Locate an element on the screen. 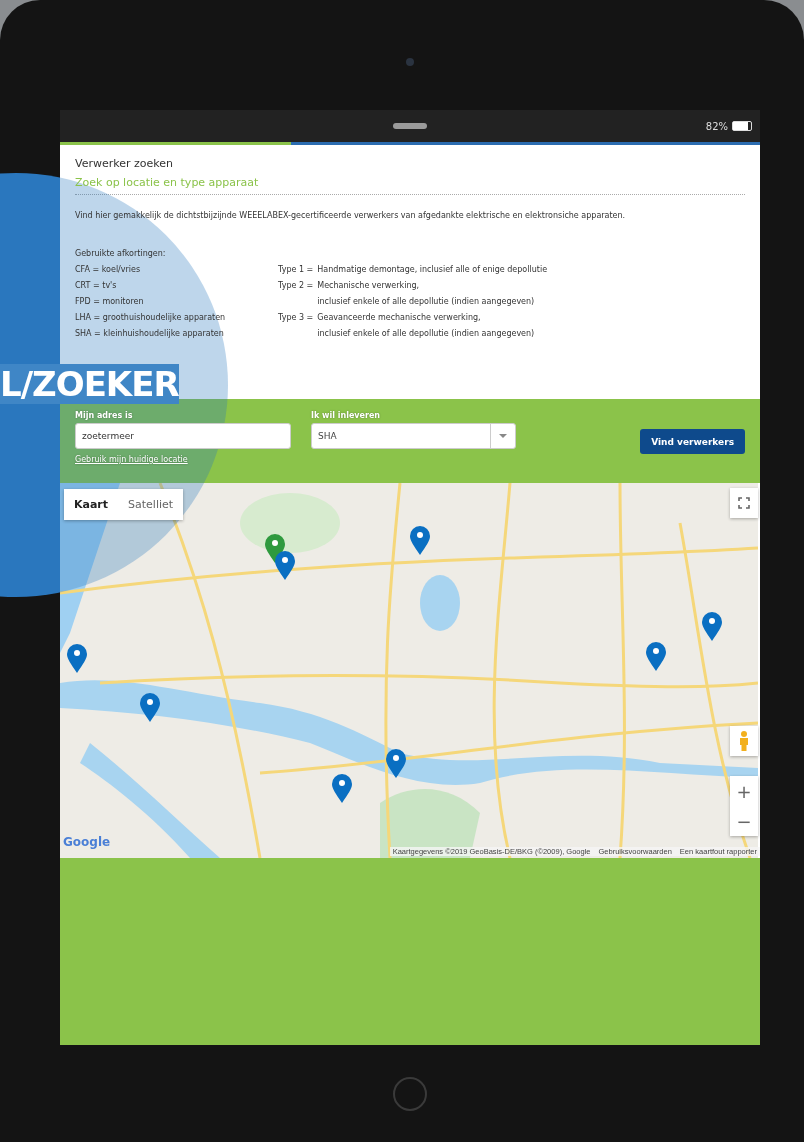 Image resolution: width=804 pixels, height=1142 pixels. fullscreen-icon is located at coordinates (744, 503).